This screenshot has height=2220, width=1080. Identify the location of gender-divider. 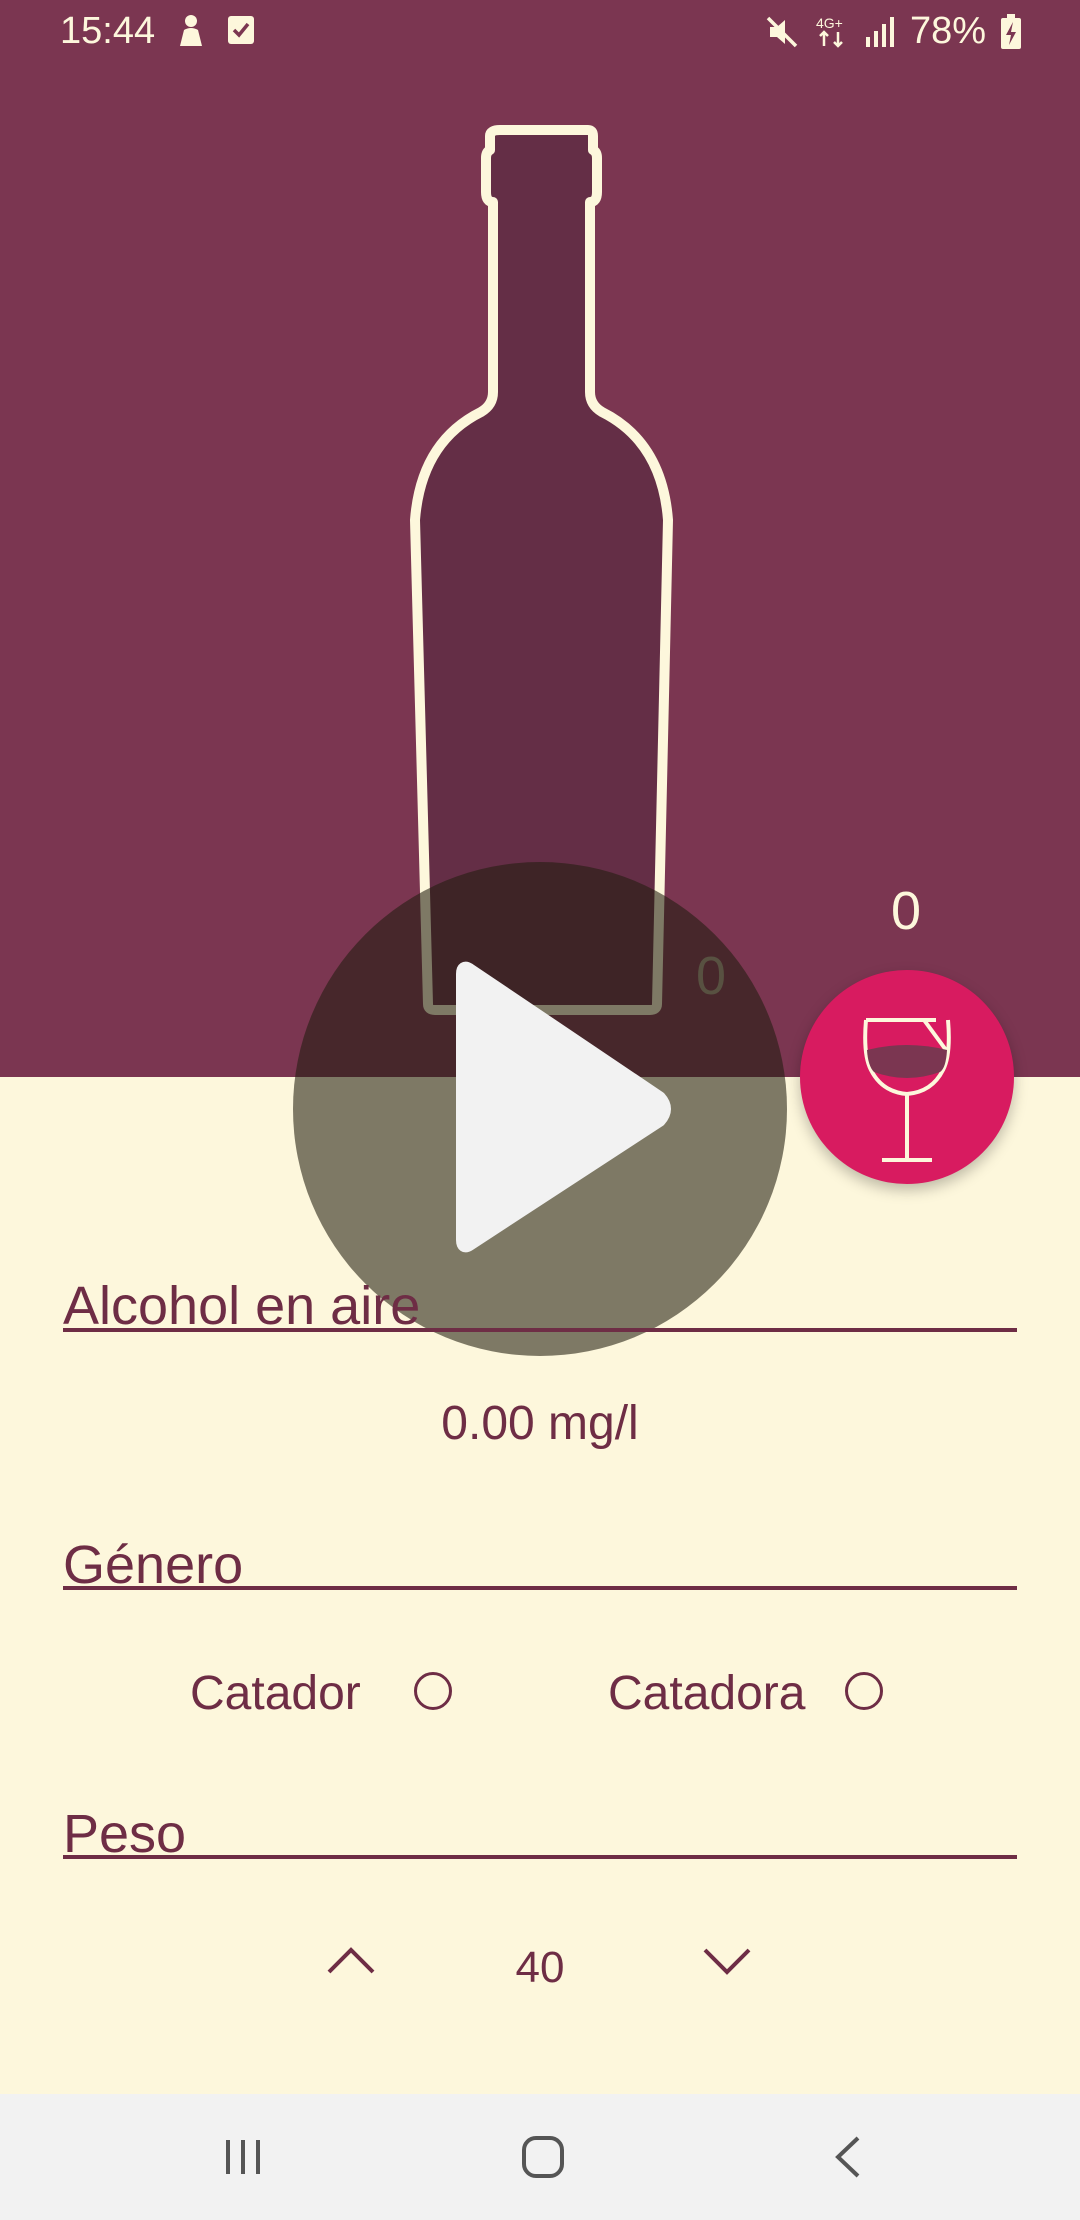
(540, 1588).